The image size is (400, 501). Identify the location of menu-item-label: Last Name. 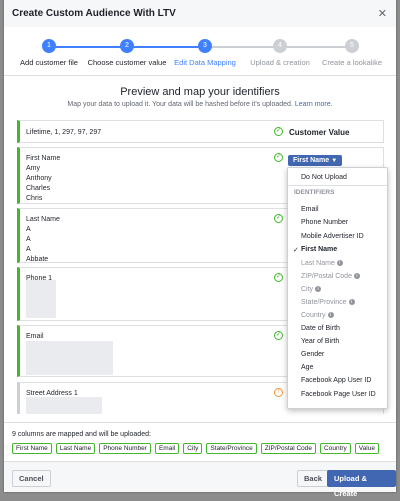
(318, 263).